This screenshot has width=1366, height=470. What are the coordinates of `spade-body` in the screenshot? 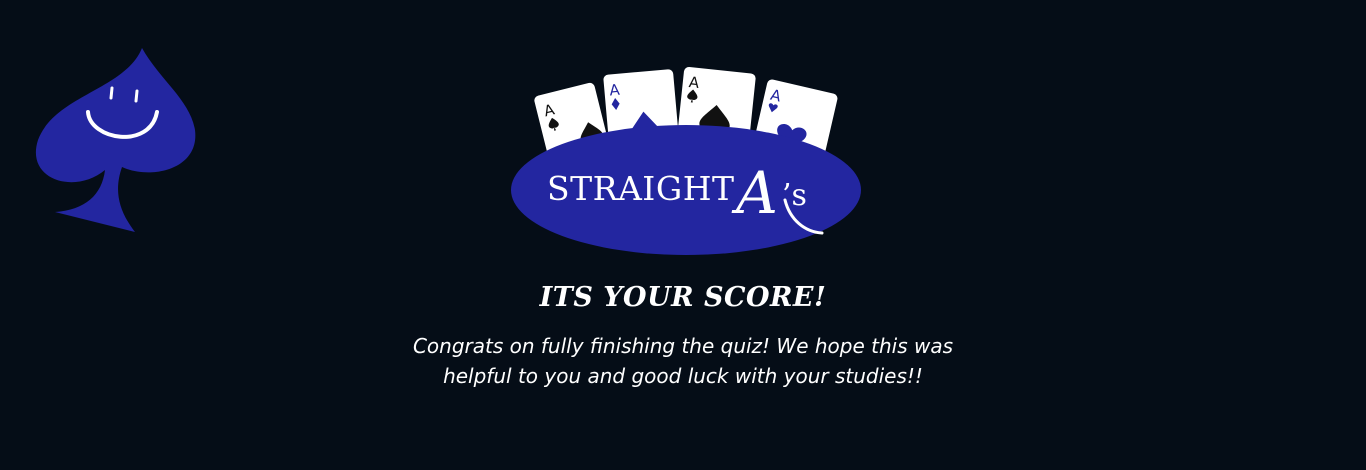 It's located at (115, 140).